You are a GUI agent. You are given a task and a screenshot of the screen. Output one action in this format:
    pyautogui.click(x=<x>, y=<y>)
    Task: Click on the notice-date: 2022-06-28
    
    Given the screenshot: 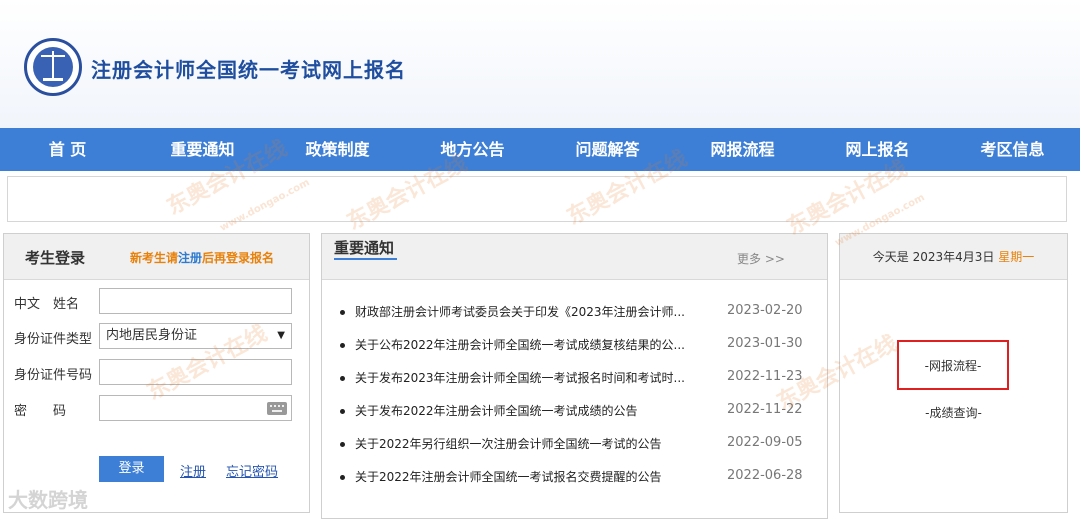 What is the action you would take?
    pyautogui.click(x=765, y=475)
    